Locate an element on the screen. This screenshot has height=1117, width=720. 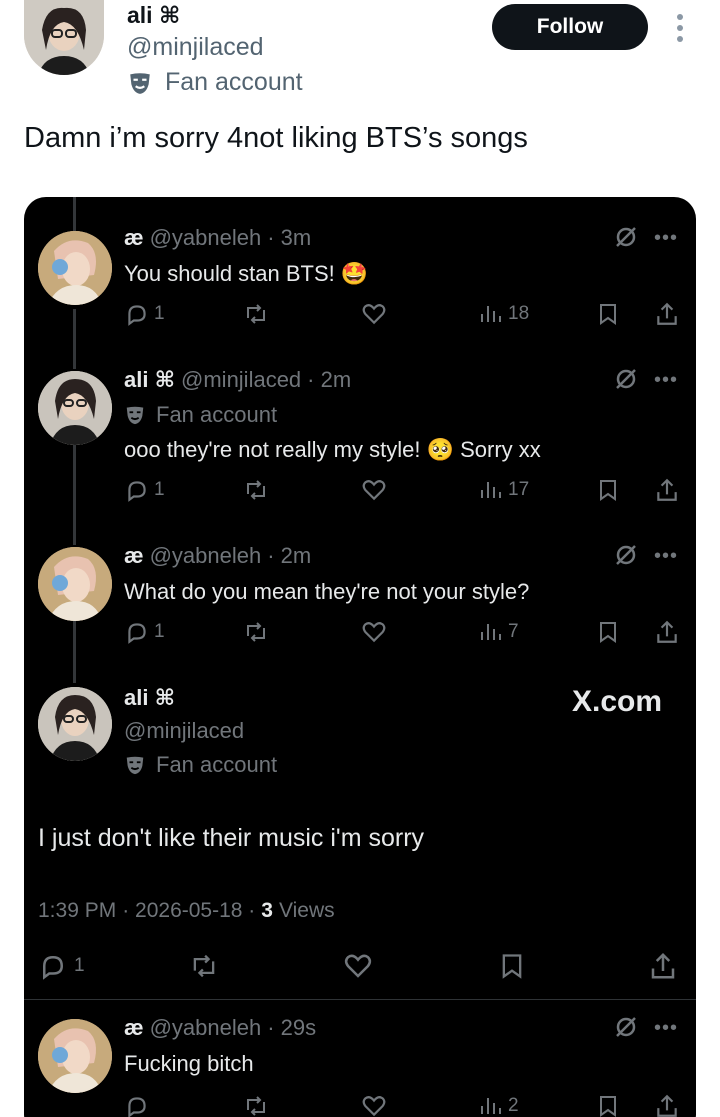
emoji: 🤩 is located at coordinates (354, 273).